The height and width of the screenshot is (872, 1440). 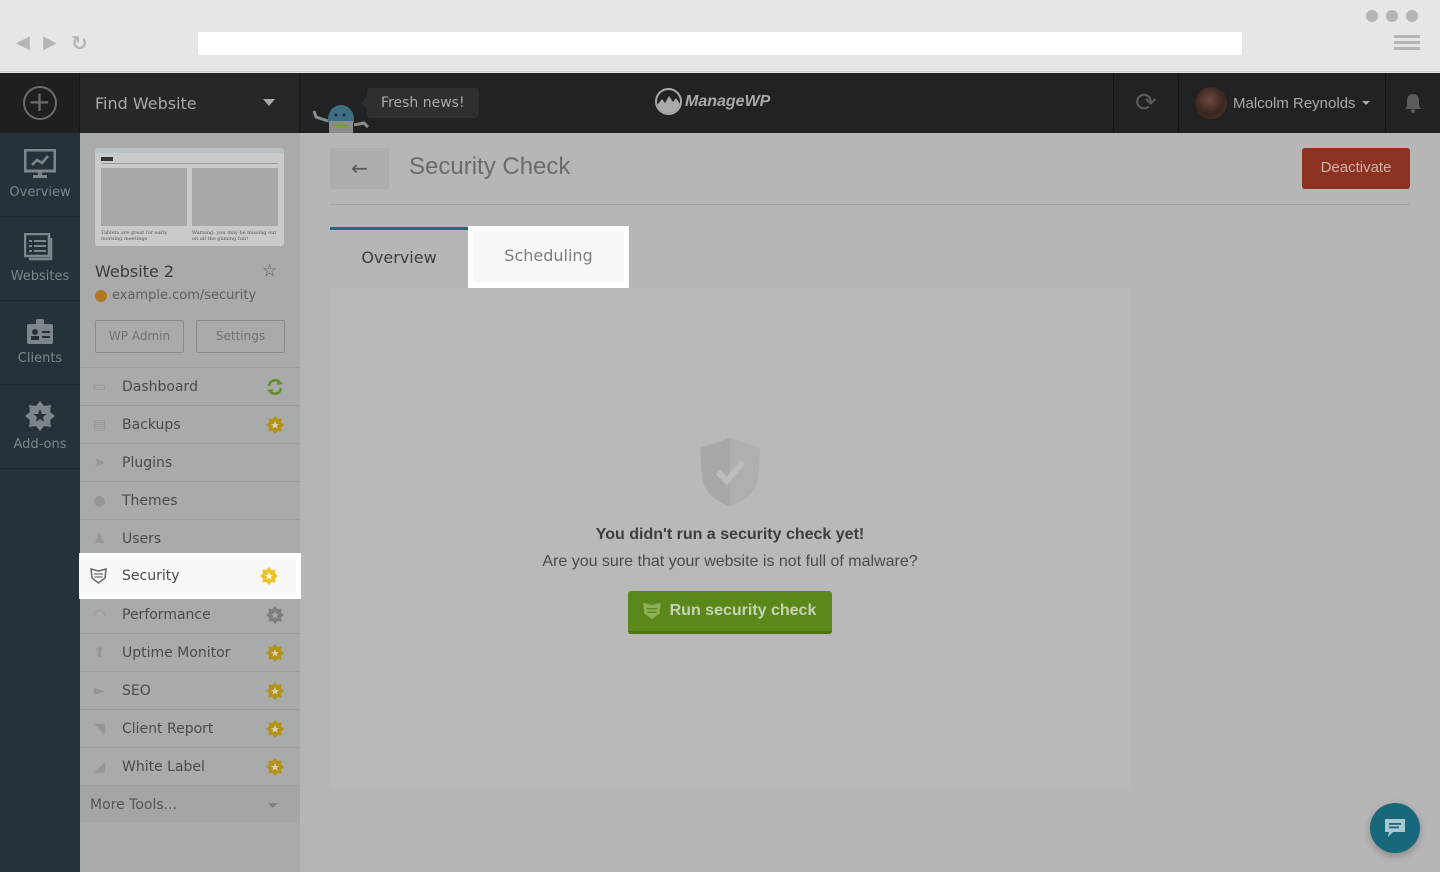 I want to click on menu-item-uptime-monitor: ⬆ Uptime Monitor, so click(x=190, y=652).